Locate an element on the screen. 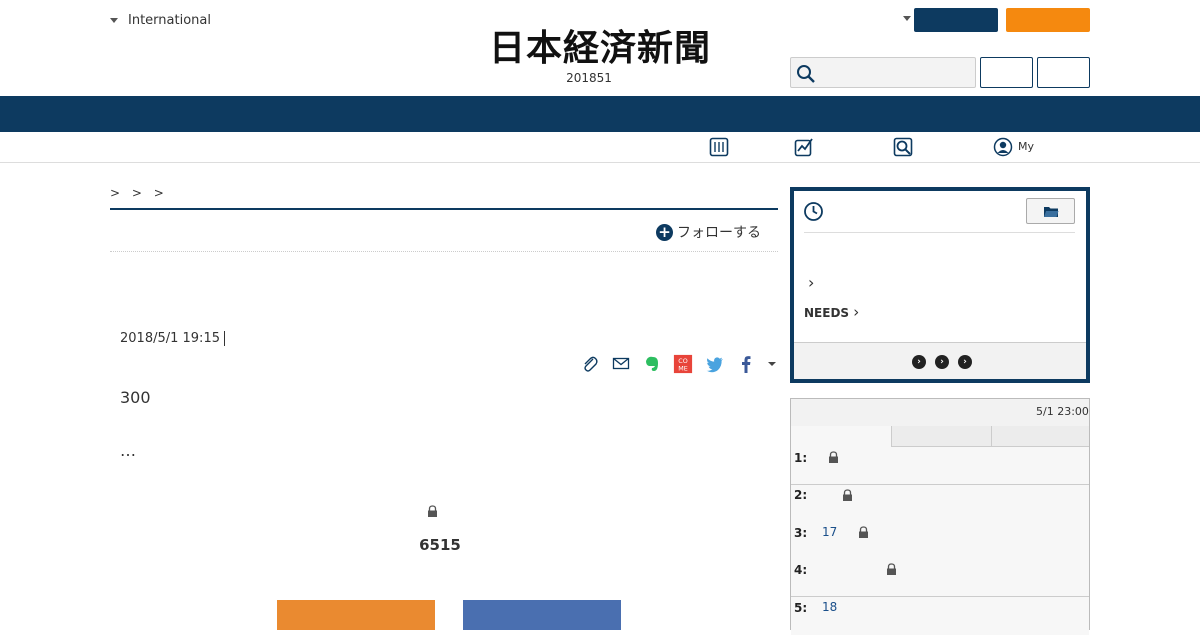 This screenshot has width=1200, height=635. site-logo: 日本経済新聞 is located at coordinates (600, 48).